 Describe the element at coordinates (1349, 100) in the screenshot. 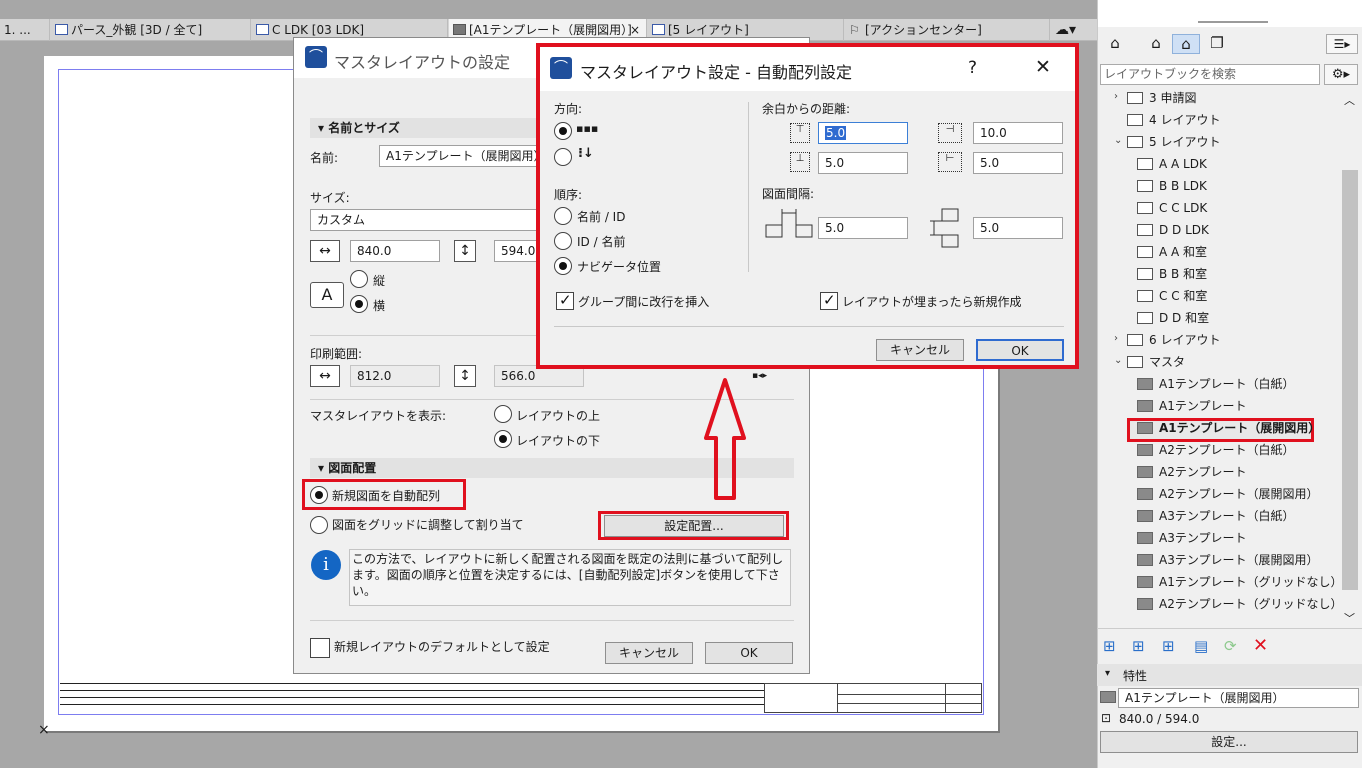

I see `scroll-up-icon: ︿` at that location.